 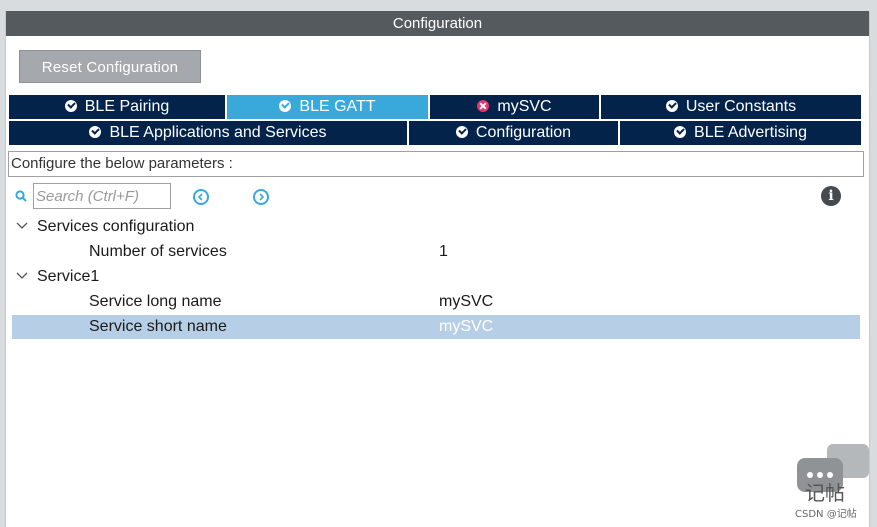 What do you see at coordinates (436, 164) in the screenshot?
I see `parameters-description: Configure the below parameters :` at bounding box center [436, 164].